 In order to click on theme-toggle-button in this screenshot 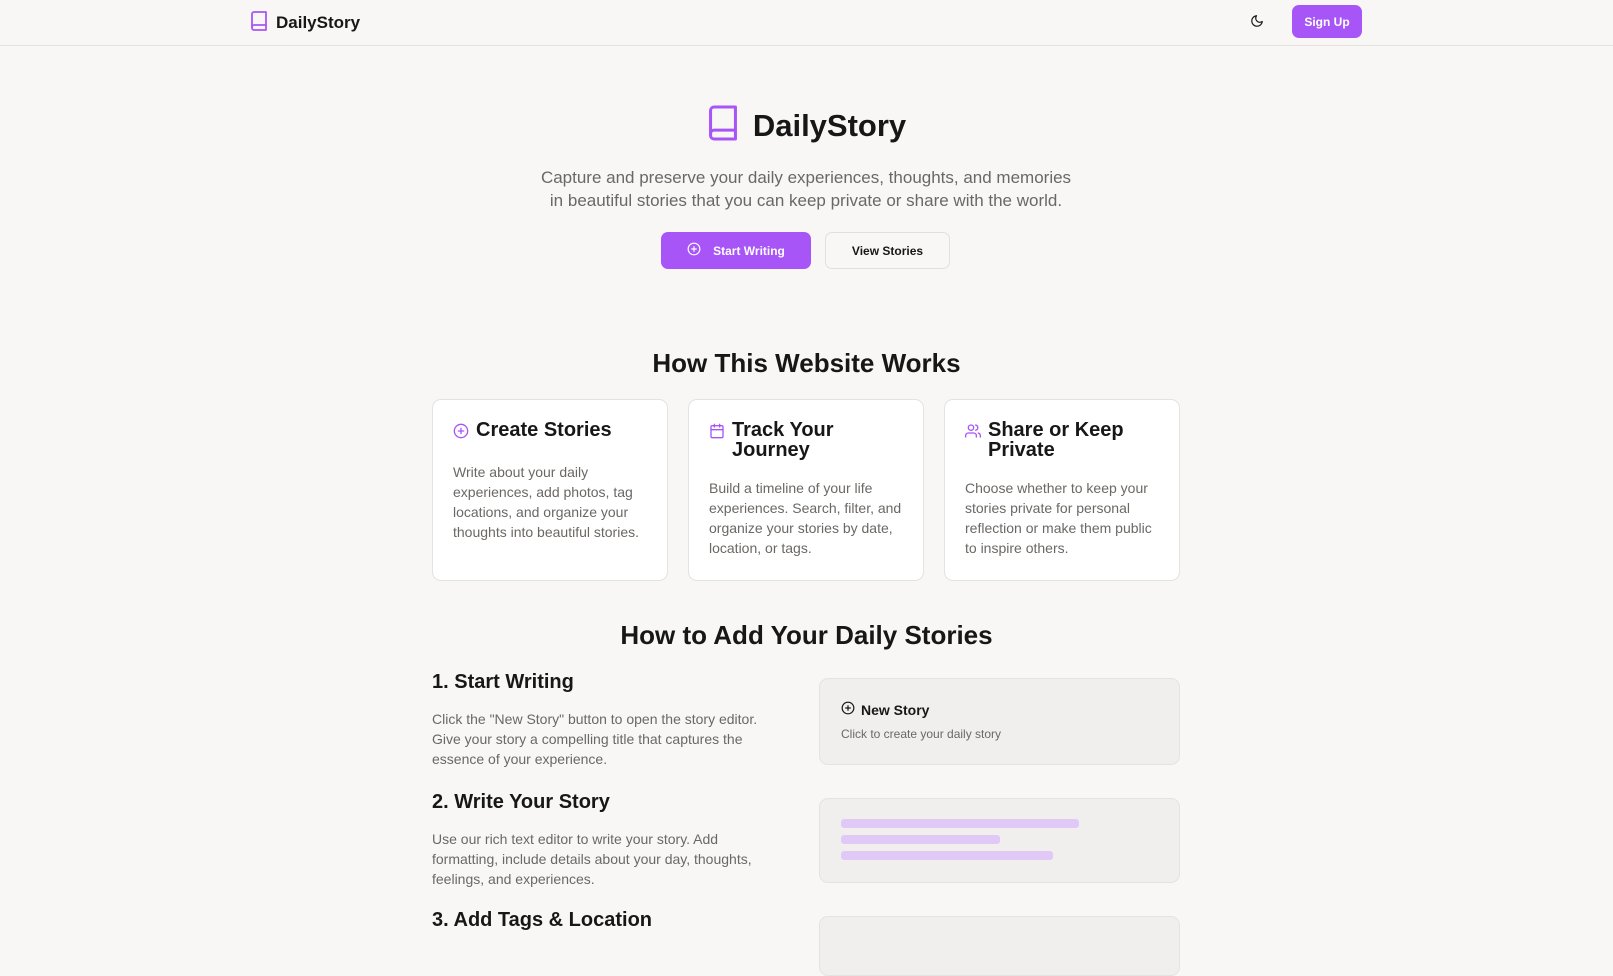, I will do `click(1257, 23)`.